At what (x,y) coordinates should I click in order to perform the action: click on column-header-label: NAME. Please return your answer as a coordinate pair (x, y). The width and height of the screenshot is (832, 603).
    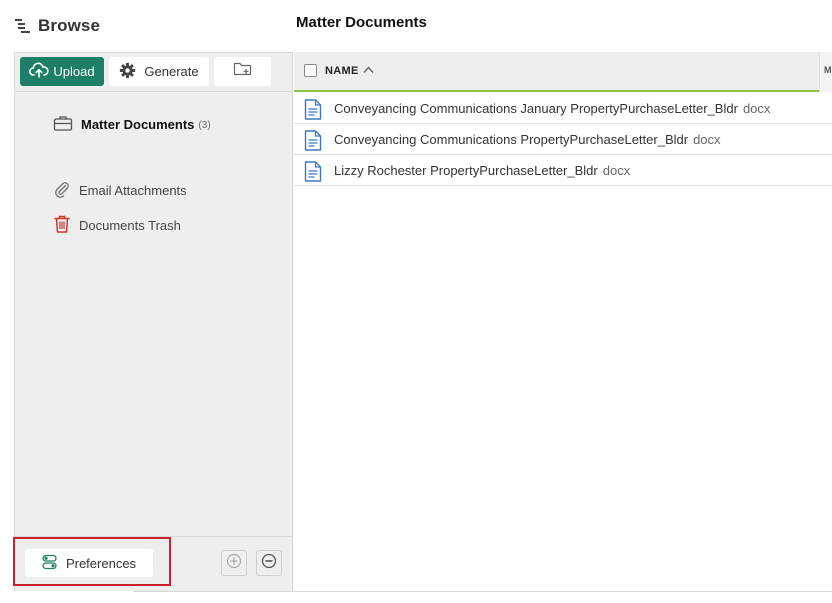
    Looking at the image, I should click on (342, 71).